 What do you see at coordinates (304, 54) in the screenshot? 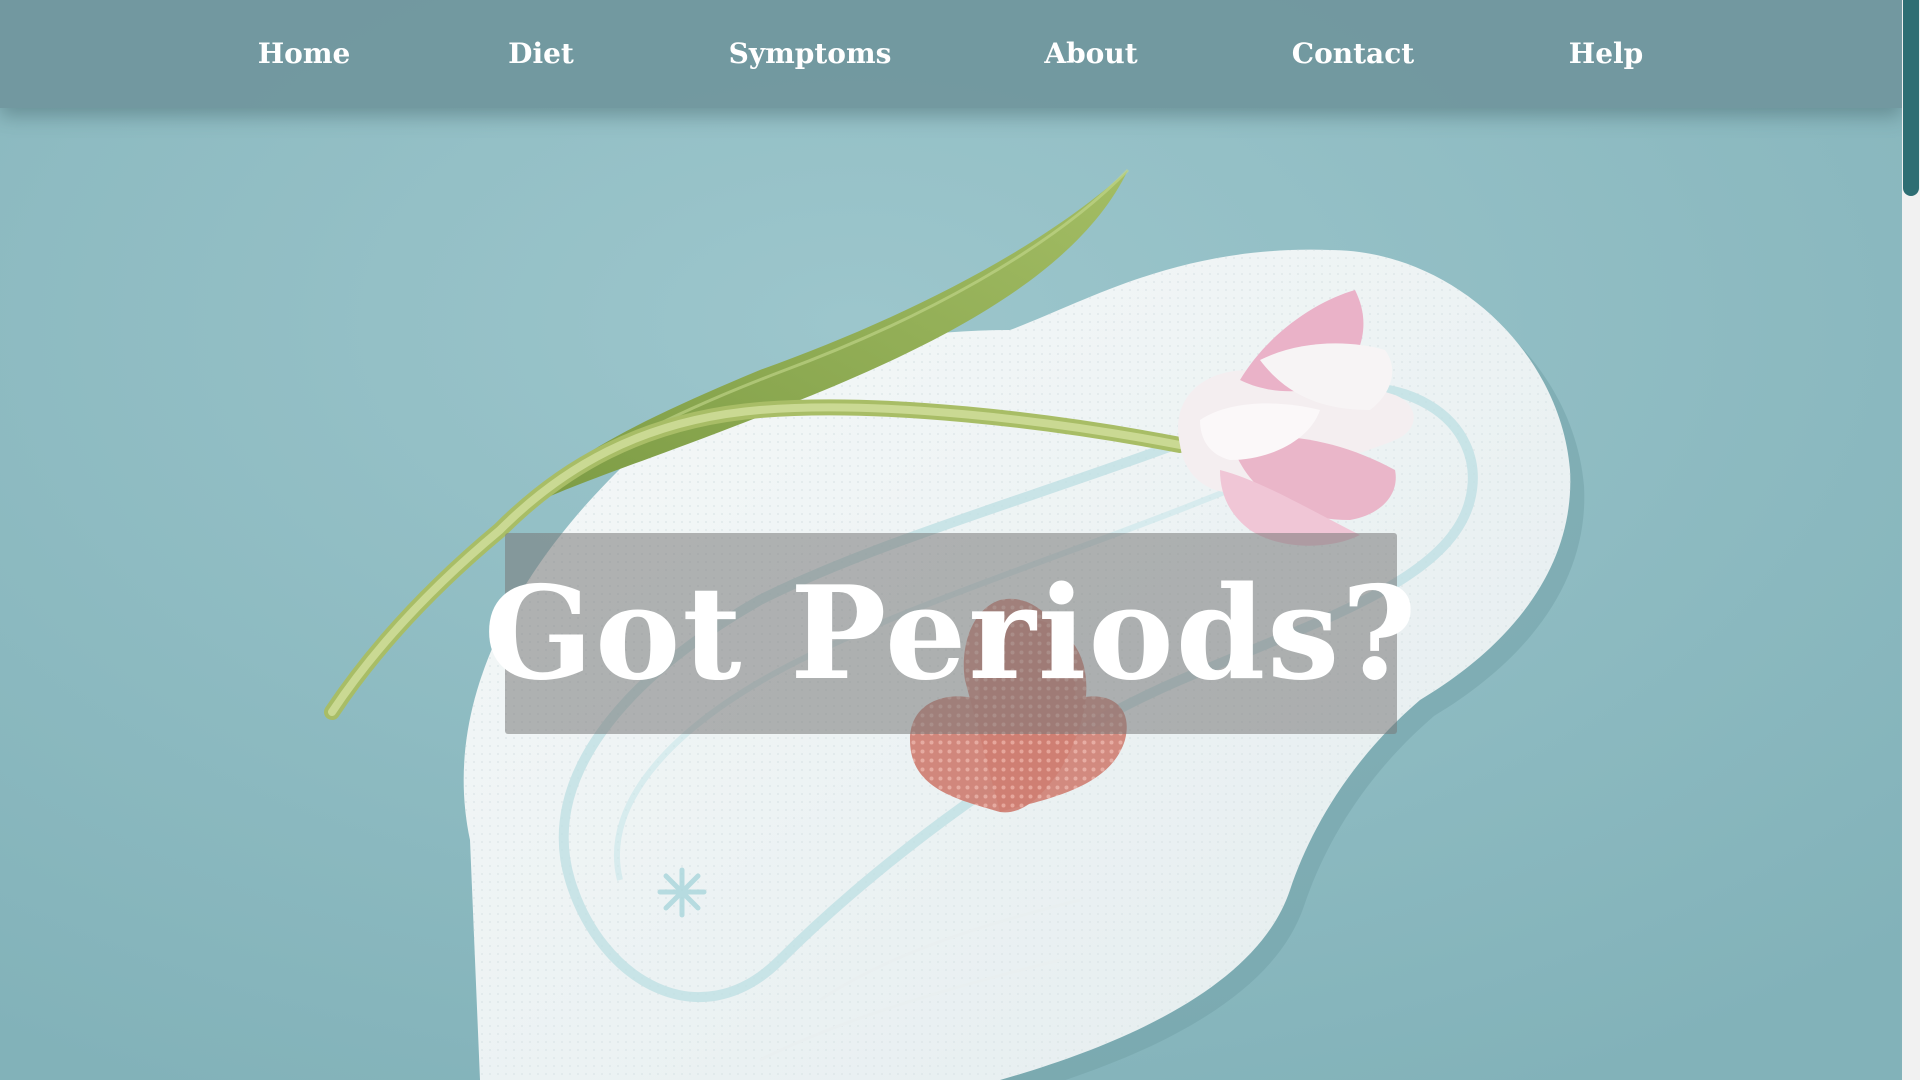
I see `nav-home-link: Home` at bounding box center [304, 54].